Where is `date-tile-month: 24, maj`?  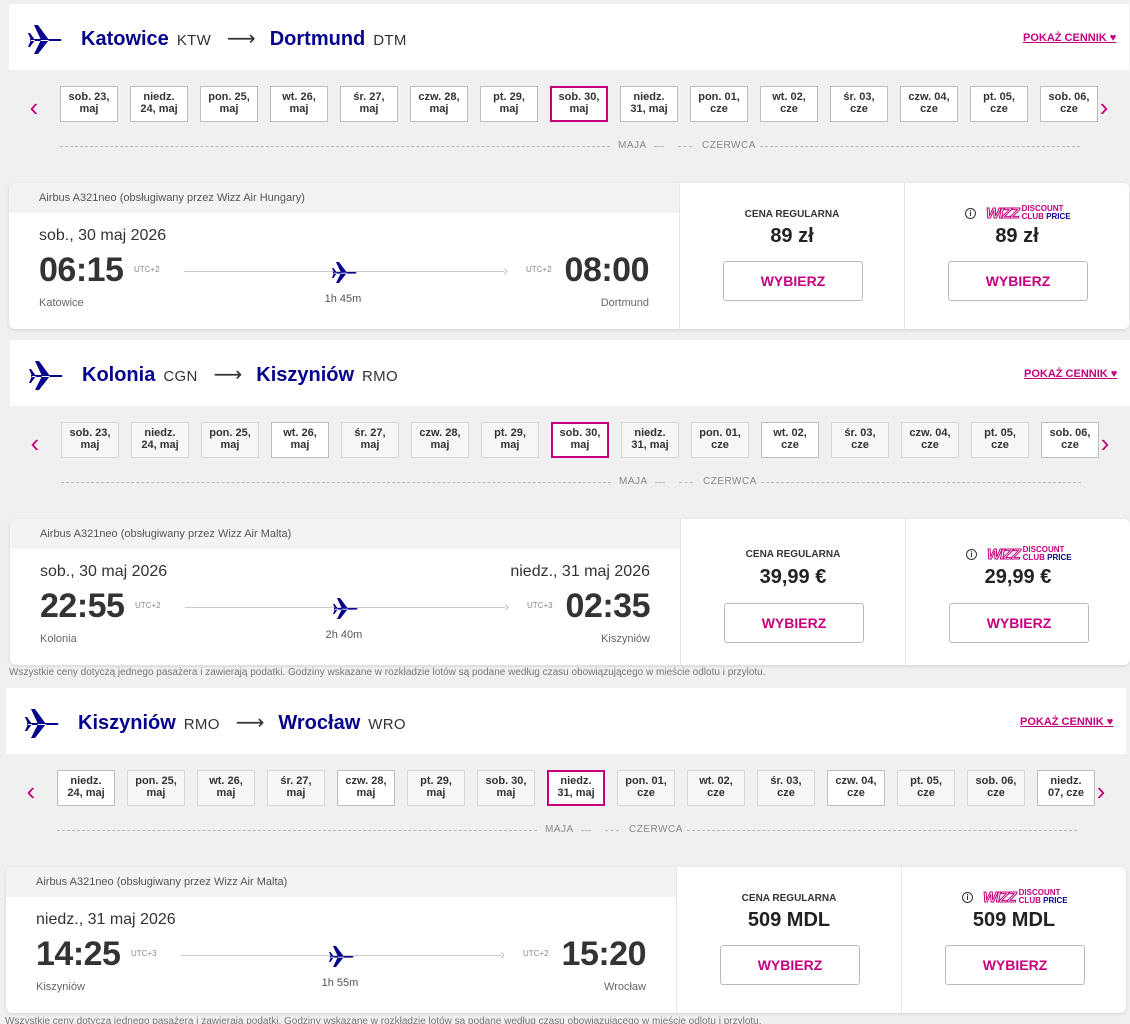
date-tile-month: 24, maj is located at coordinates (159, 109).